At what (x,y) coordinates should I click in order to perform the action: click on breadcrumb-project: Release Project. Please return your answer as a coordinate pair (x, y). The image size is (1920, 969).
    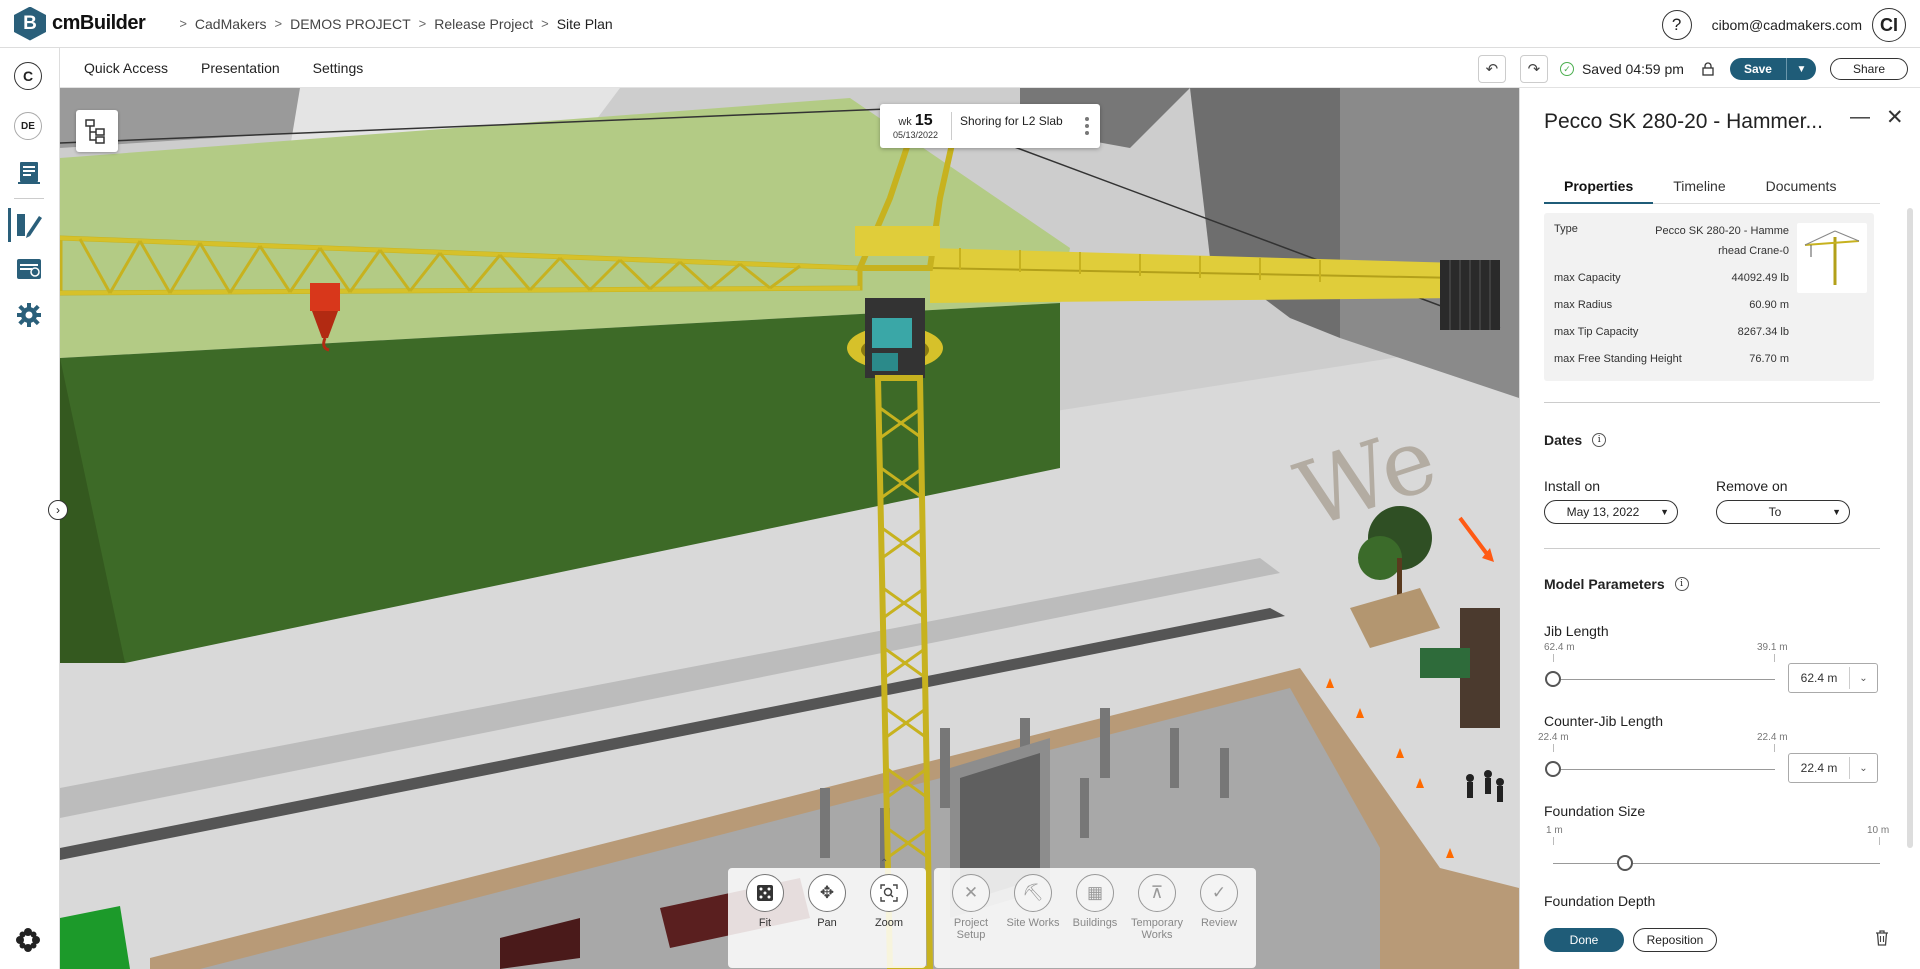
    Looking at the image, I should click on (483, 24).